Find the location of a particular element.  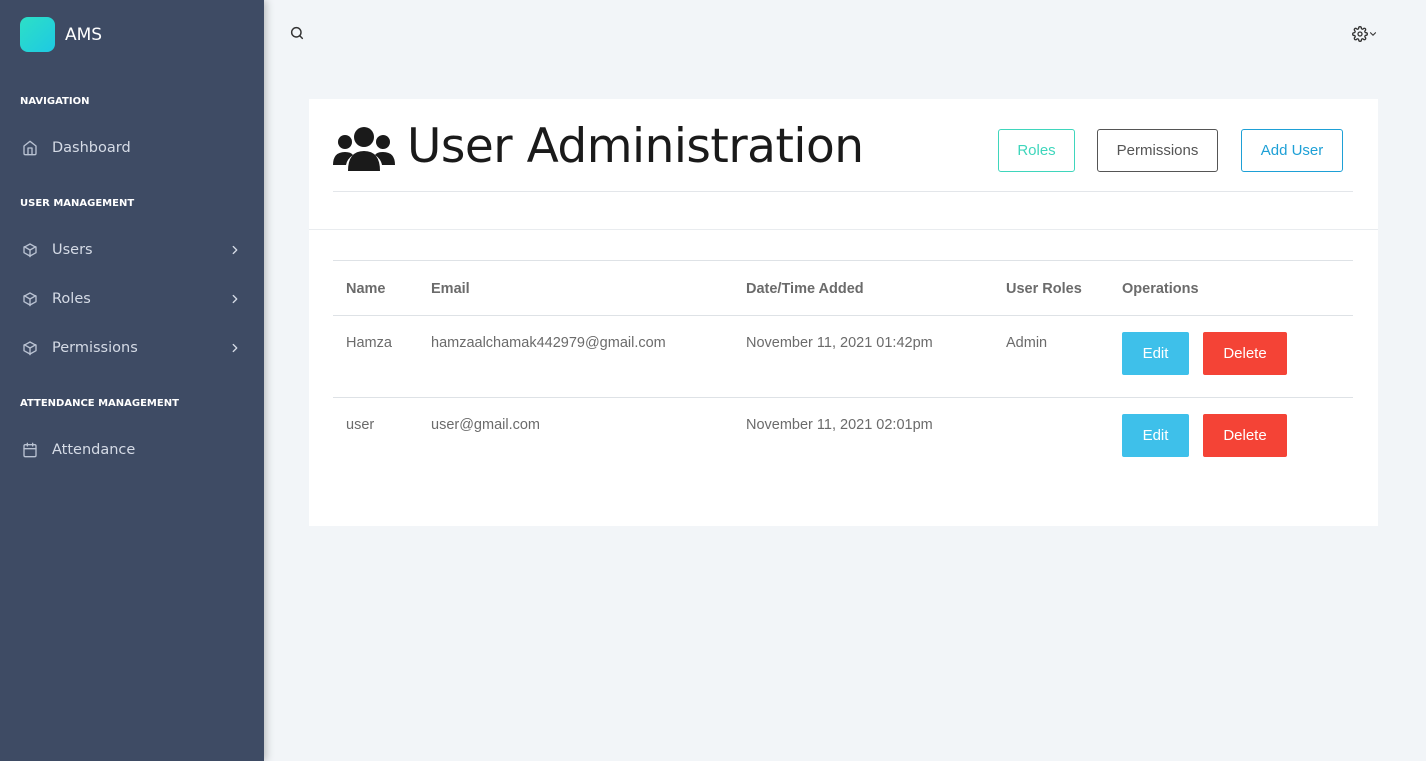

permissions-button: Permissions is located at coordinates (1157, 150).